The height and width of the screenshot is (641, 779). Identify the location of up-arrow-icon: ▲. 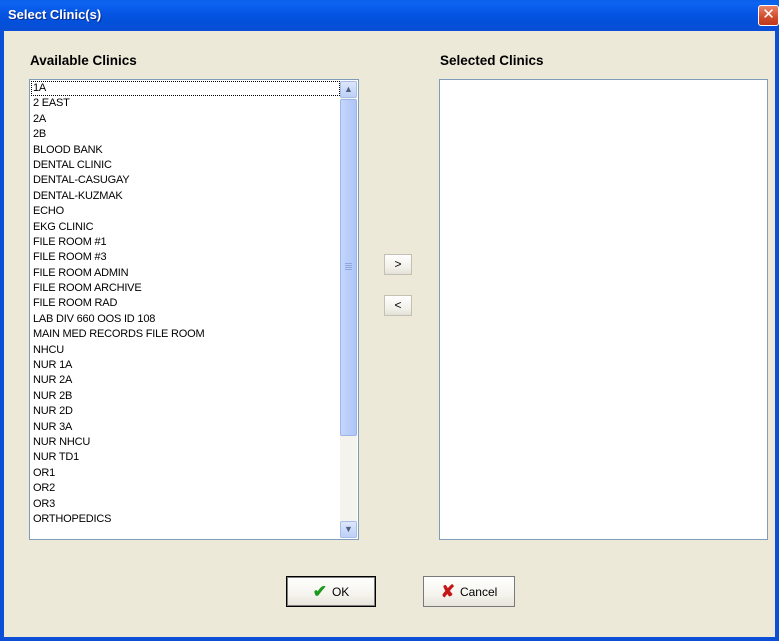
(348, 89).